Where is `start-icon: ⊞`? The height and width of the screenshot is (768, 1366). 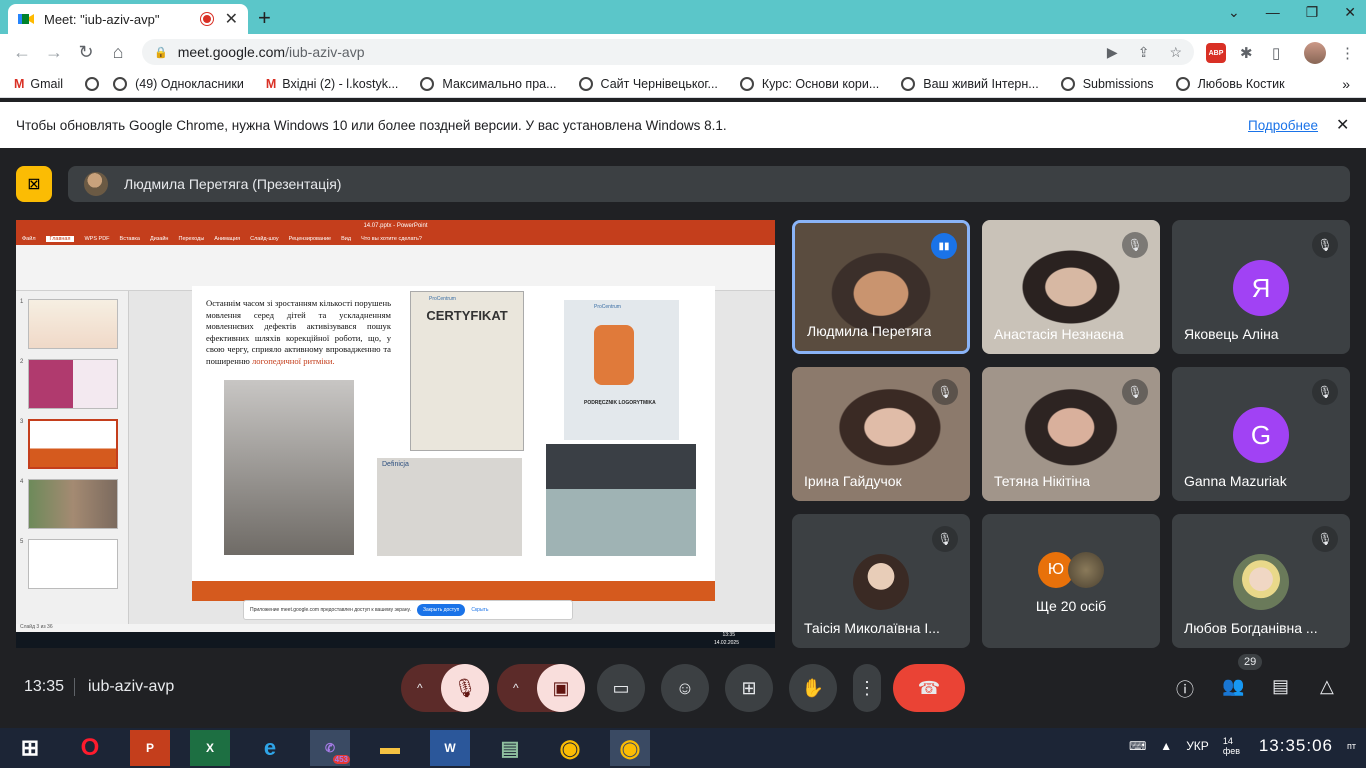
start-icon: ⊞ is located at coordinates (30, 748).